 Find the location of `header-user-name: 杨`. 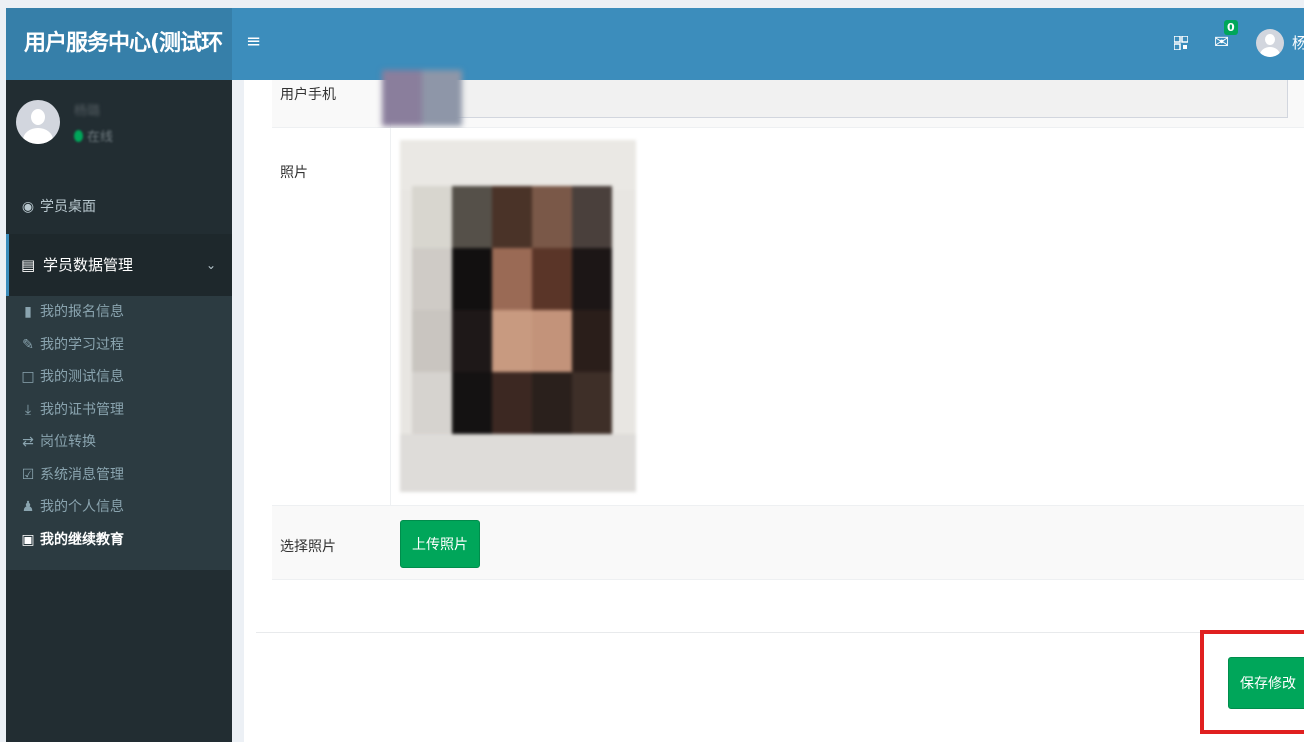

header-user-name: 杨 is located at coordinates (1298, 42).